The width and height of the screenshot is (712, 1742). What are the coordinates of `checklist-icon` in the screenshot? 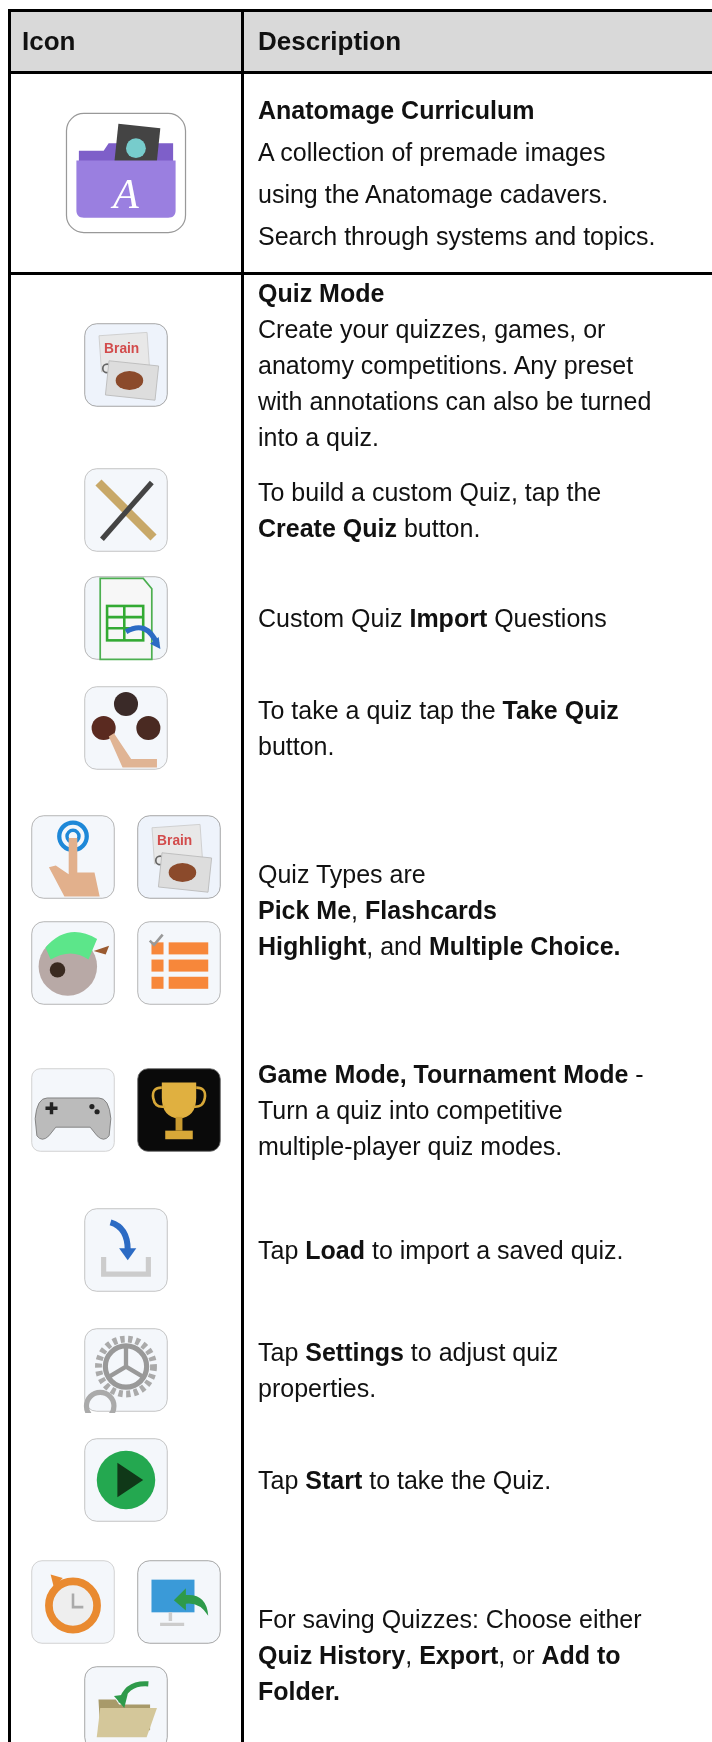 It's located at (179, 963).